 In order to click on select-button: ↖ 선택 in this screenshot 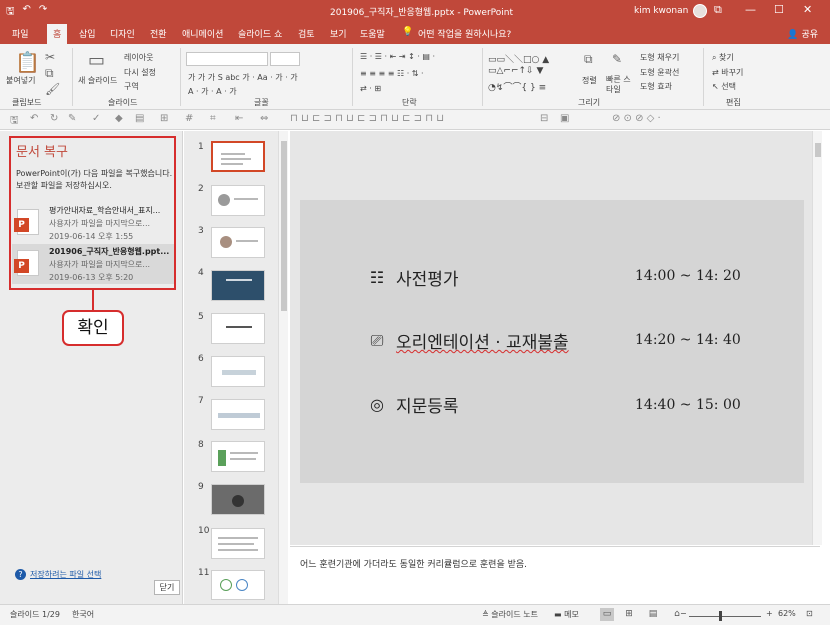, I will do `click(724, 86)`.